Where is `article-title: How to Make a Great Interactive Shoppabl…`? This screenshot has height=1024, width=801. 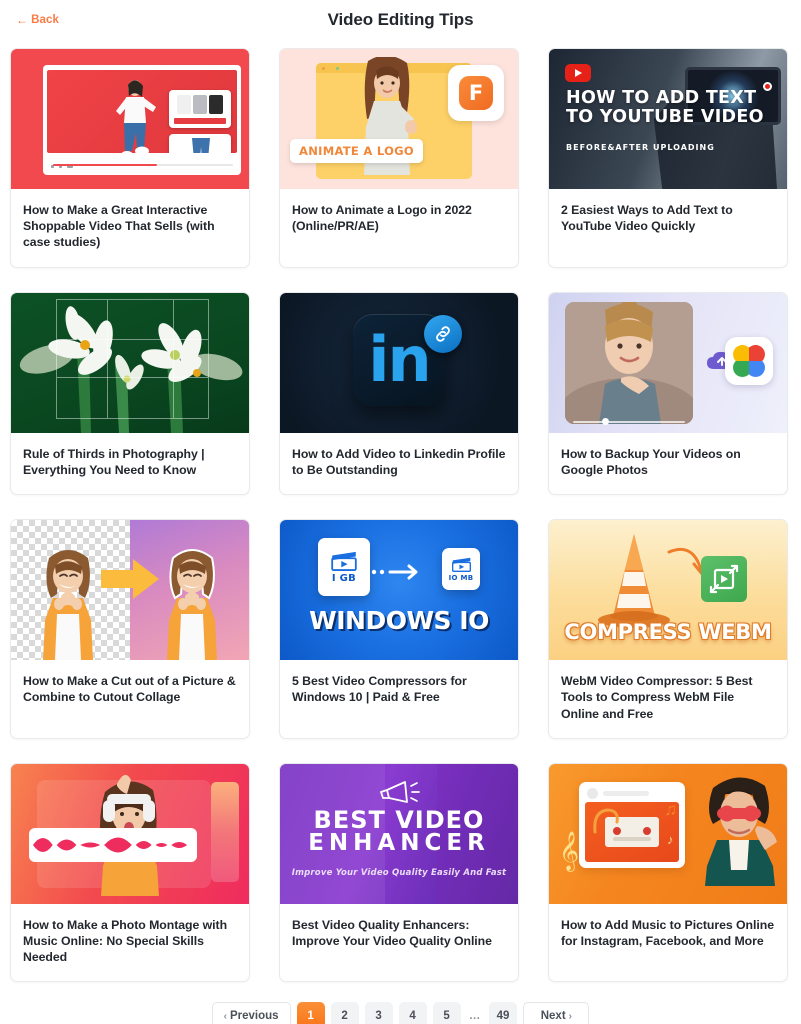
article-title: How to Make a Great Interactive Shoppabl… is located at coordinates (119, 226).